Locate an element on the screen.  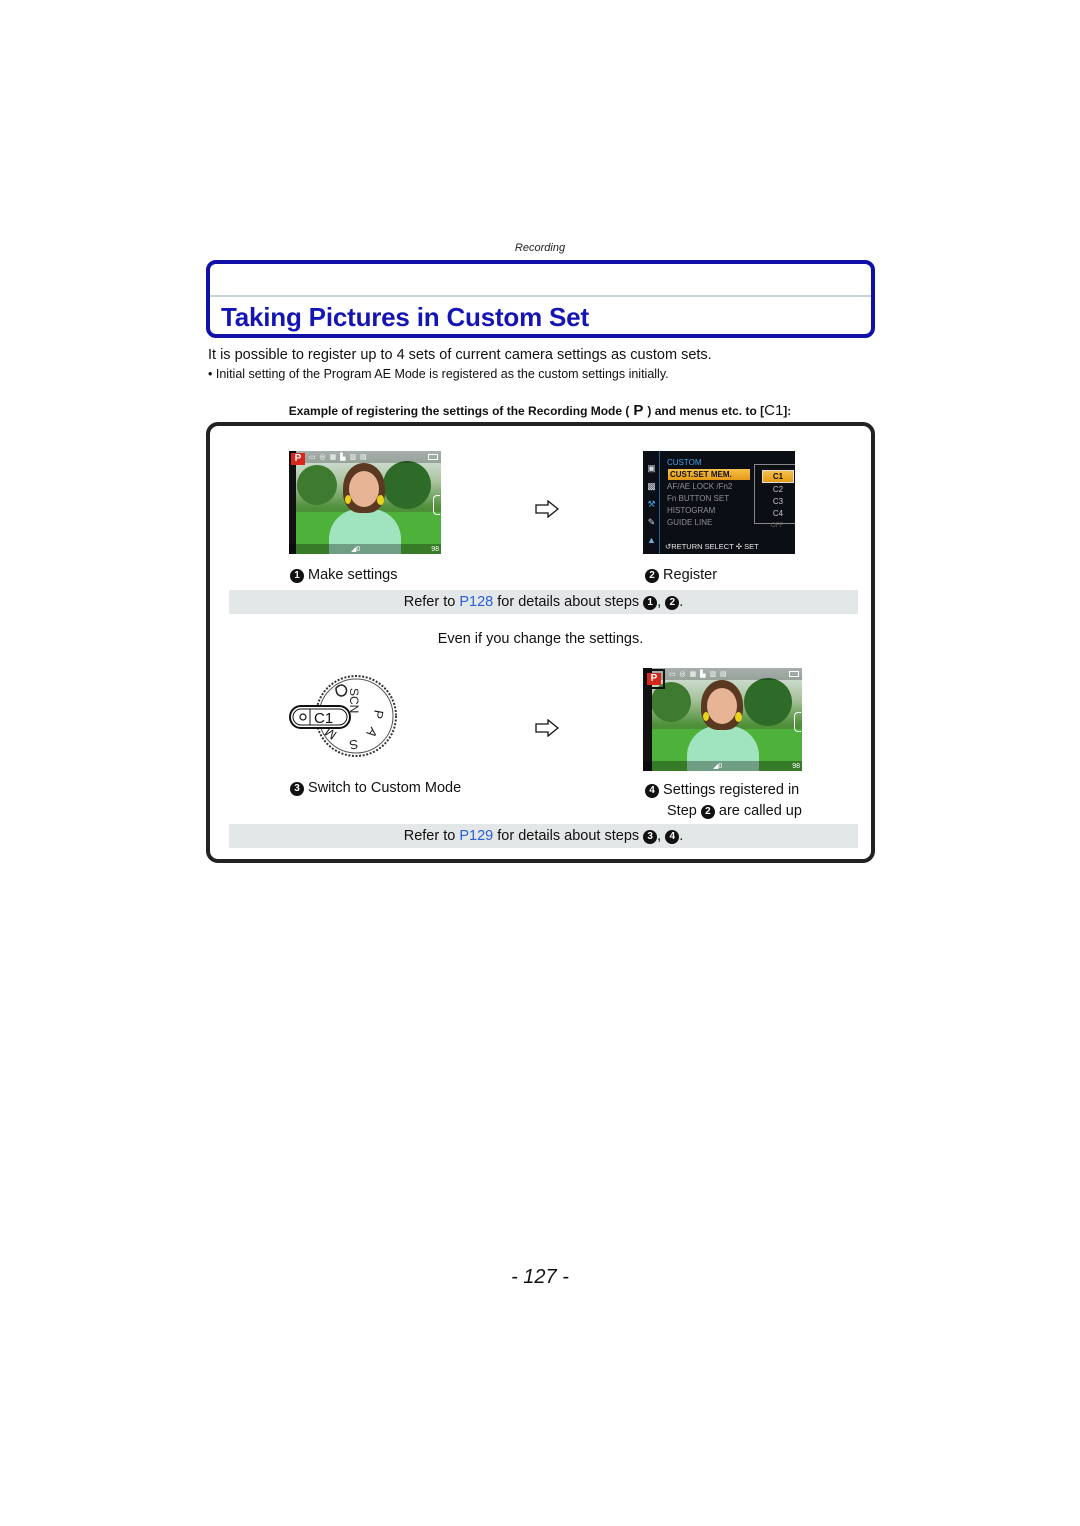
step-2-text: Register is located at coordinates (690, 575).